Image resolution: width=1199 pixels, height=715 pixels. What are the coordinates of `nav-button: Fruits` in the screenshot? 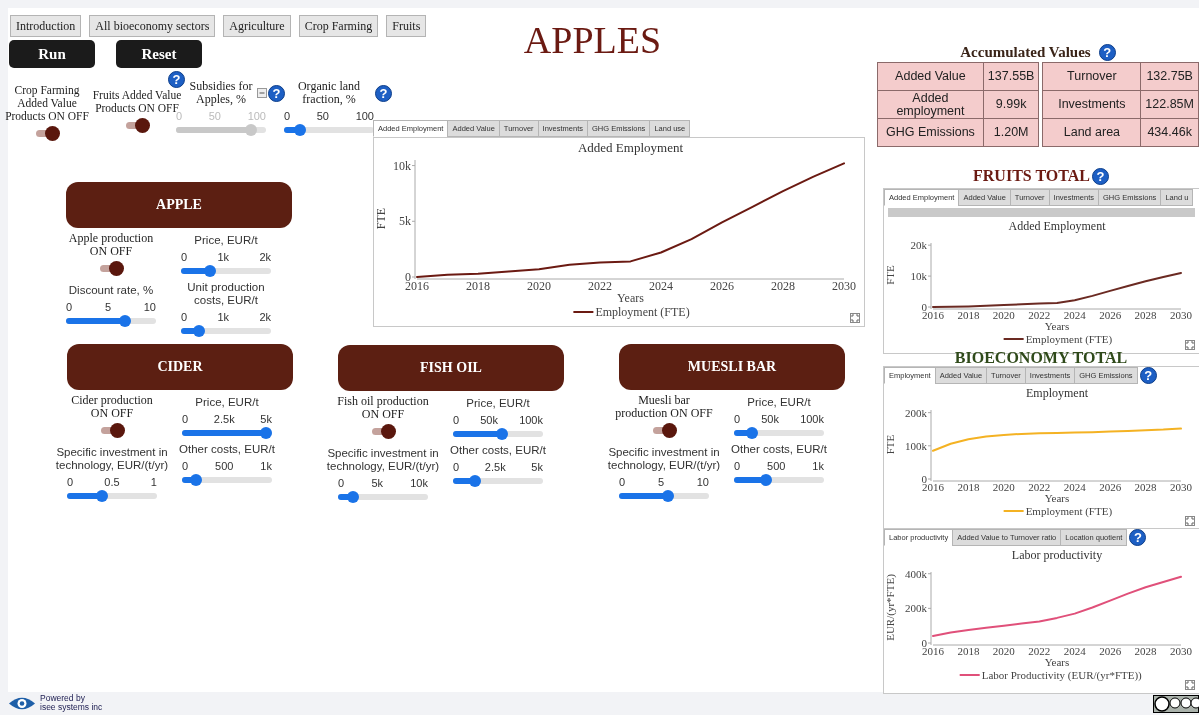 It's located at (406, 26).